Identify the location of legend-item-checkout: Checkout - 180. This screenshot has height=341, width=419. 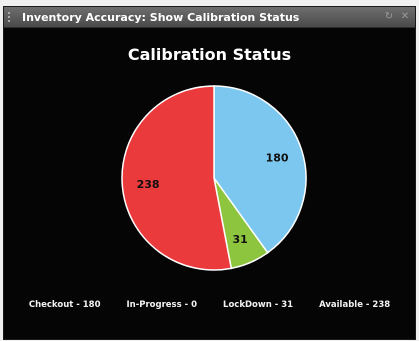
(64, 305).